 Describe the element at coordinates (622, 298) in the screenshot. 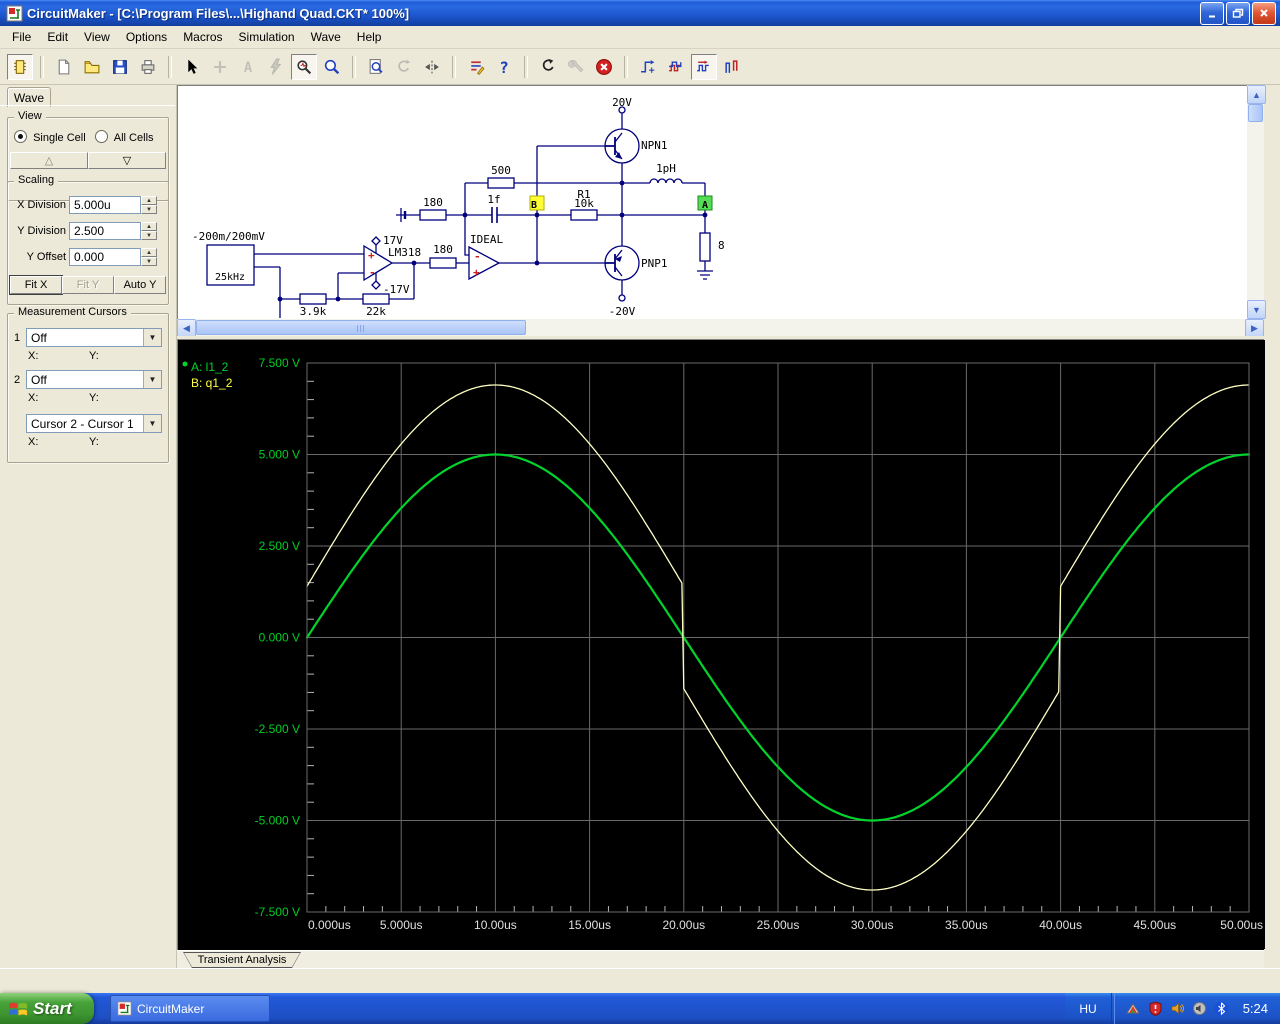

I see `terminal-neg20v` at that location.